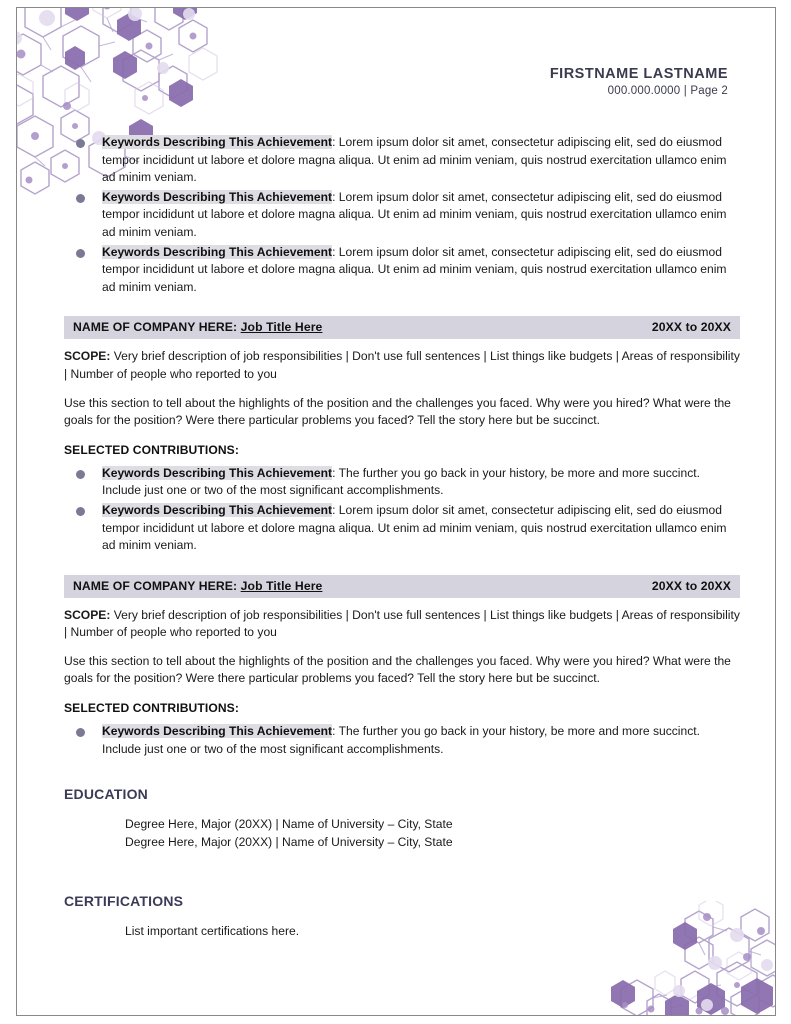 This screenshot has width=791, height=1024. Describe the element at coordinates (106, 794) in the screenshot. I see `education-heading: EDUCATION` at that location.